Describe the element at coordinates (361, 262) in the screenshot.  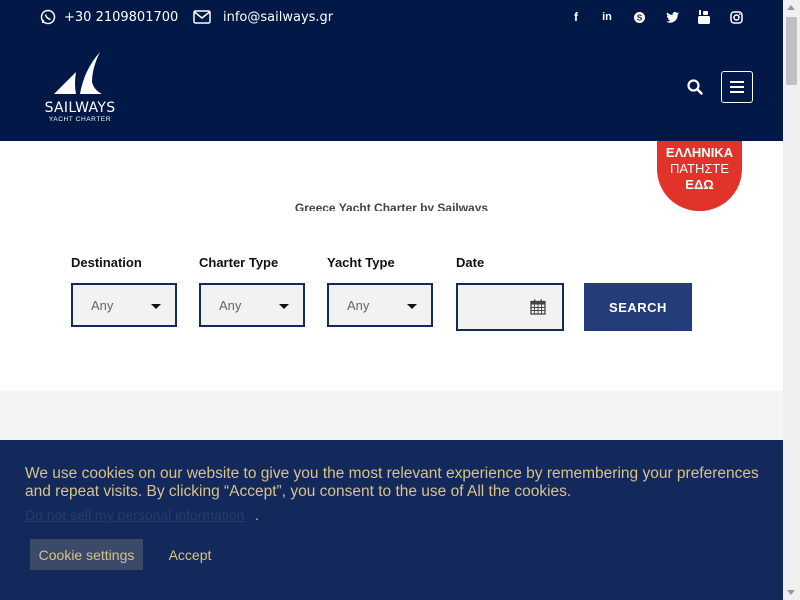
I see `yacht-type-label: Yacht Type` at that location.